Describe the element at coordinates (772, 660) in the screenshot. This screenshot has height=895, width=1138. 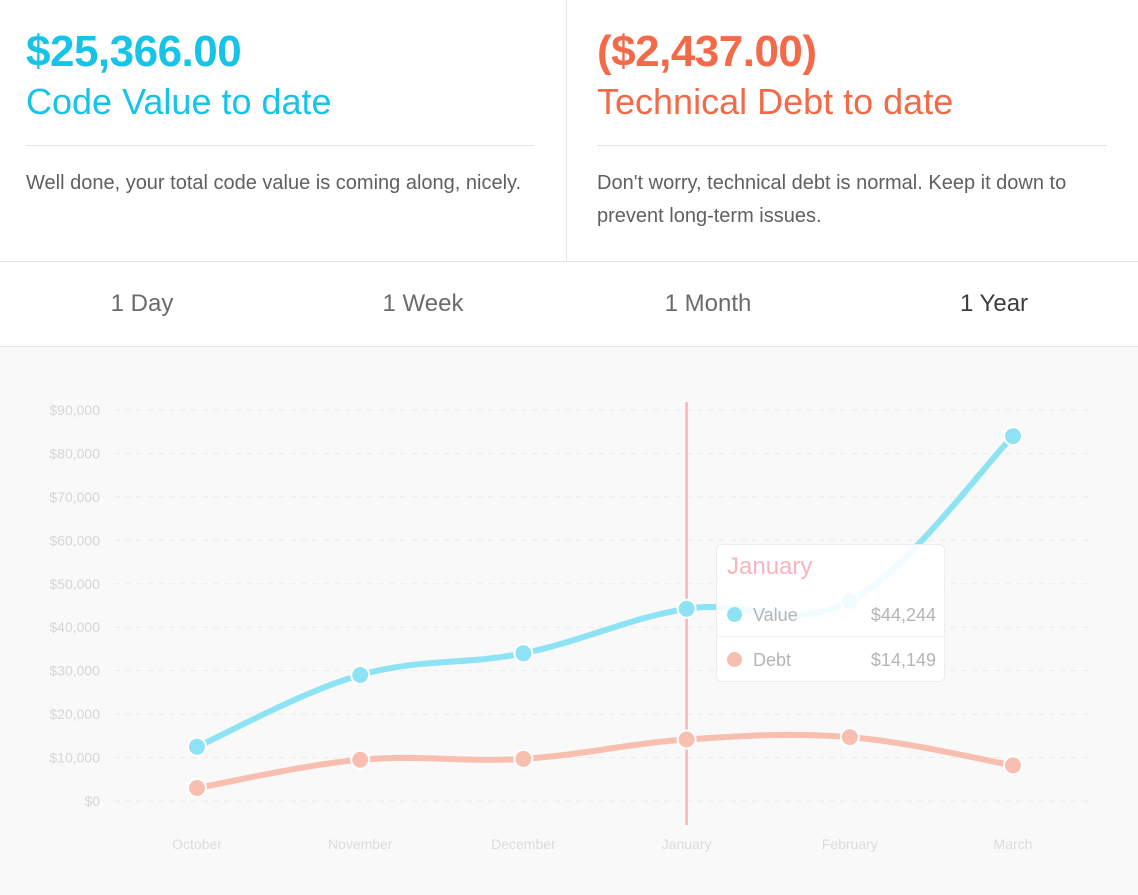
I see `tooltip-label-debt: Debt` at that location.